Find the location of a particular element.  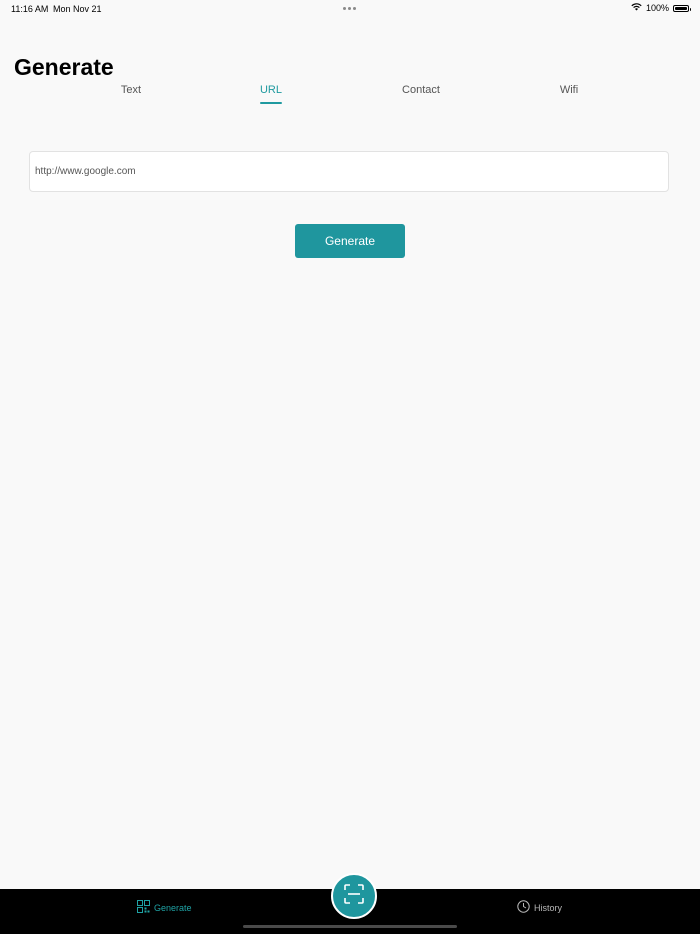

status-bar: 11:16 AM Mon Nov 21 100% is located at coordinates (350, 9).